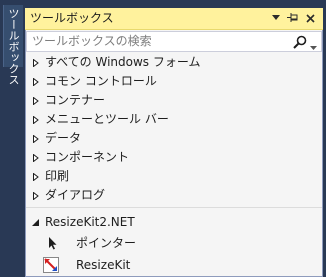 The image size is (326, 277). What do you see at coordinates (107, 119) in the screenshot?
I see `category-label: メニューとツール バー` at bounding box center [107, 119].